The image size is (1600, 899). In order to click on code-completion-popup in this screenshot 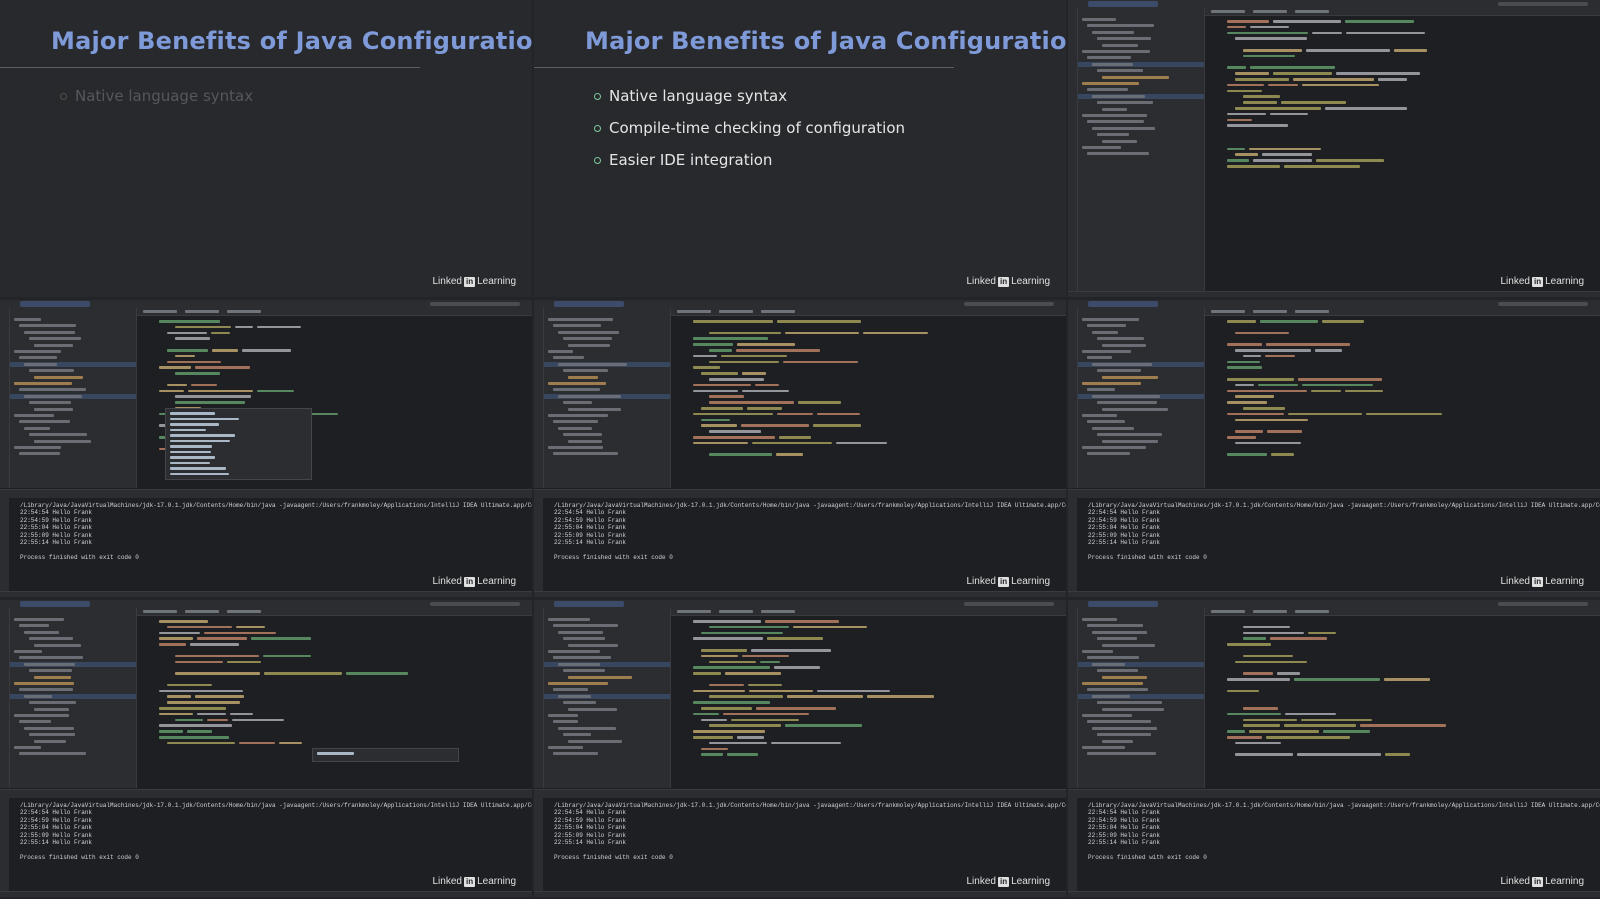, I will do `click(238, 444)`.